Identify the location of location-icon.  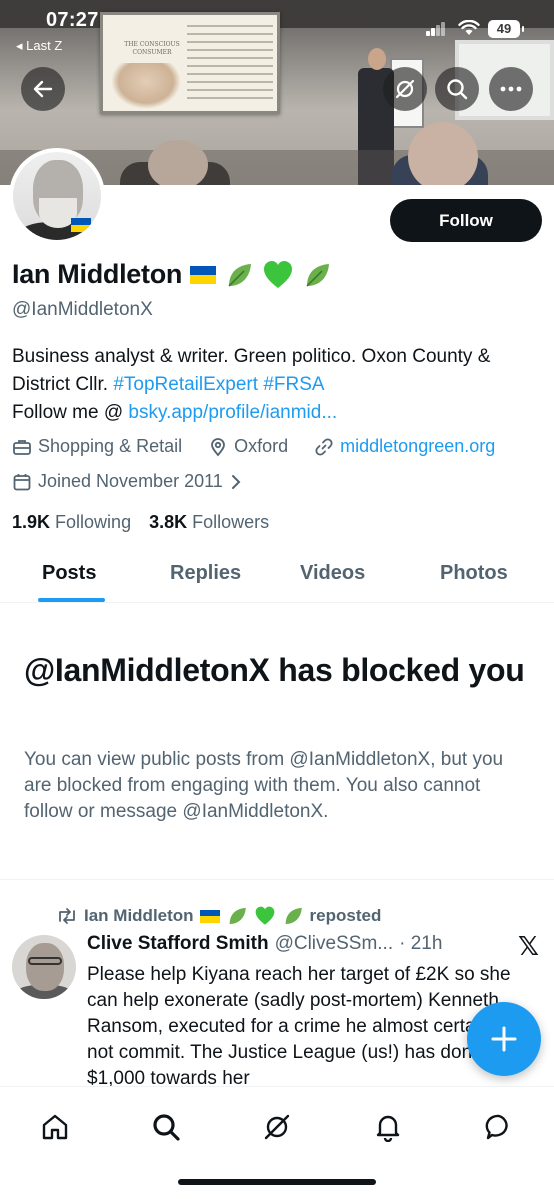
(218, 446).